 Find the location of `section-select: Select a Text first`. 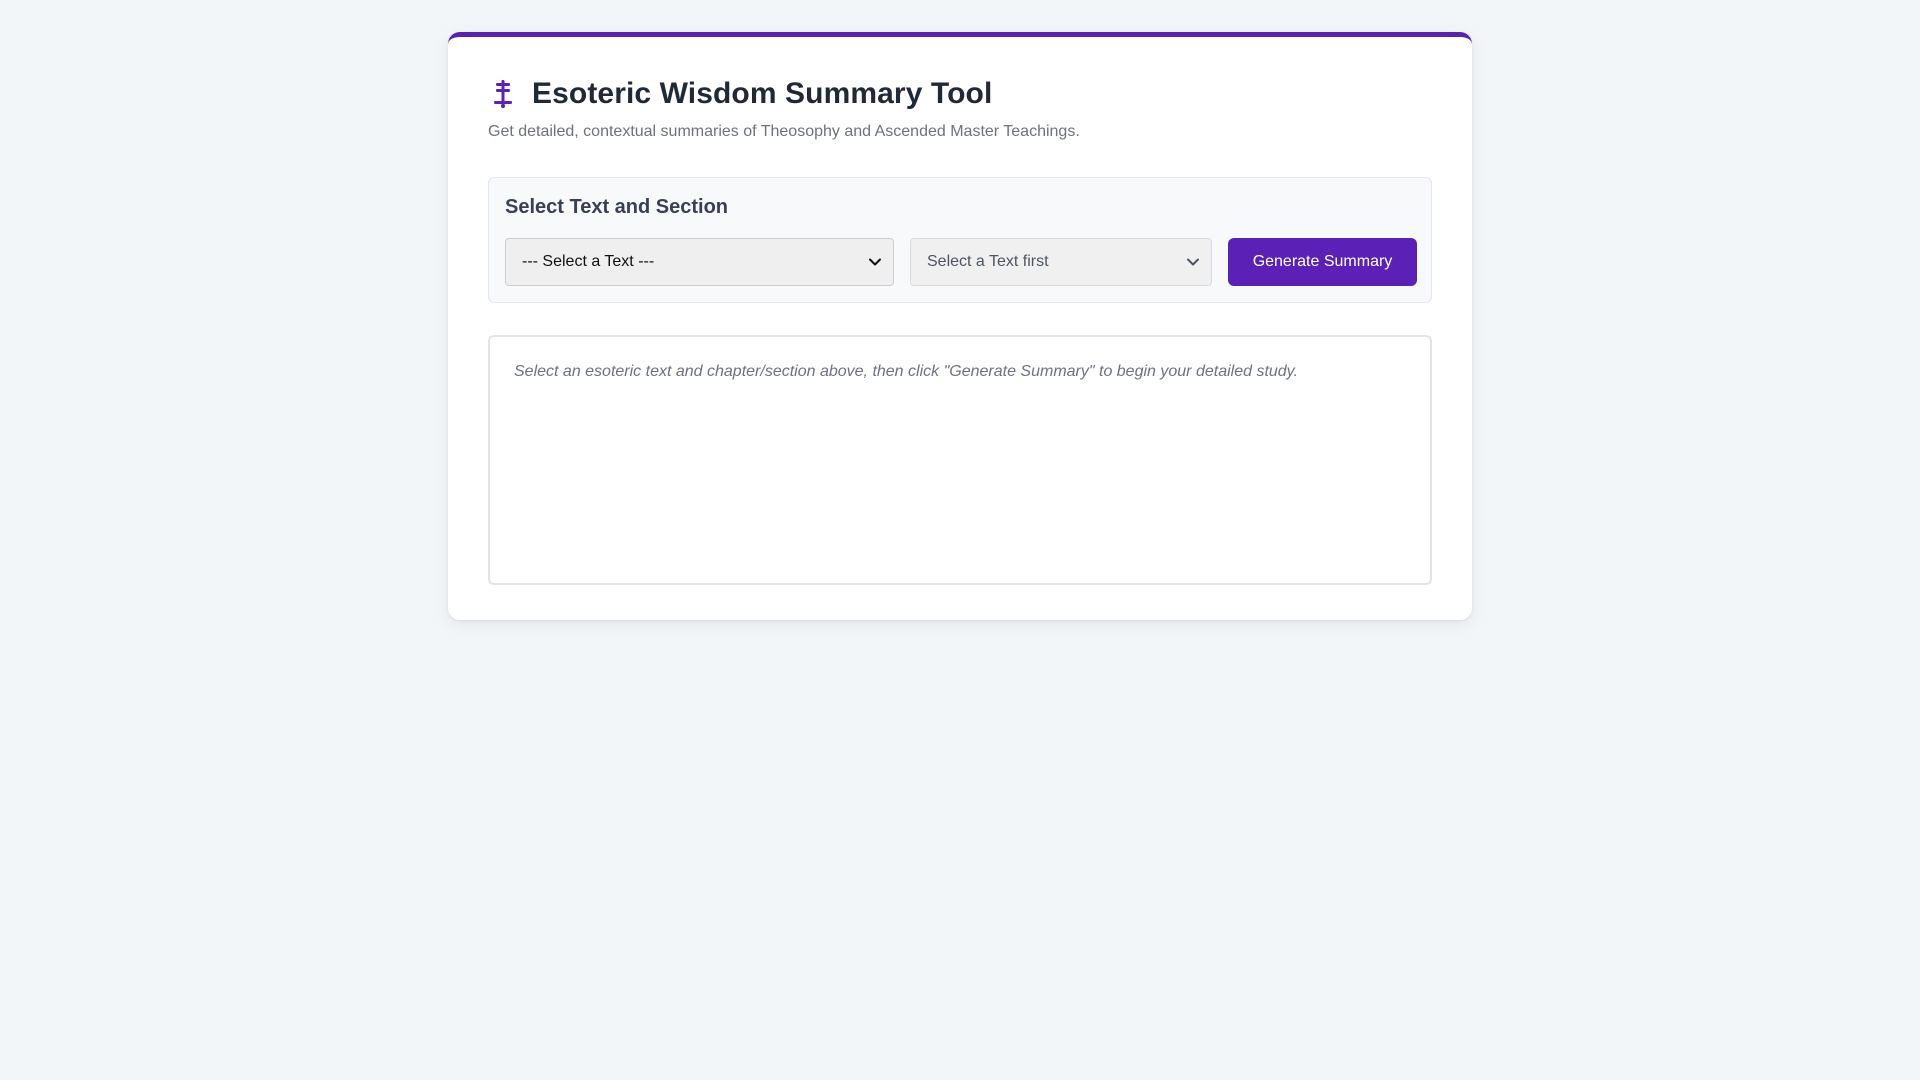

section-select: Select a Text first is located at coordinates (1061, 262).